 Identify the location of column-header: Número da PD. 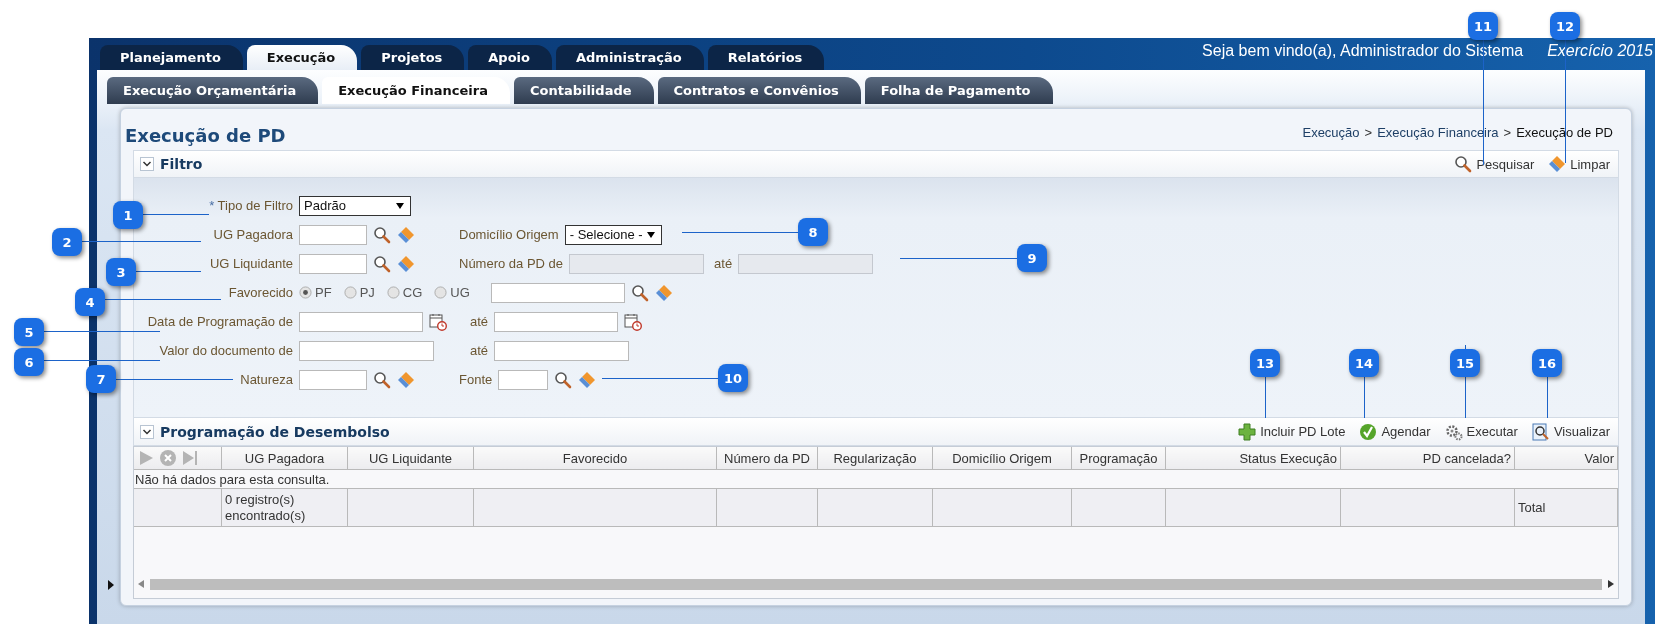
(767, 458).